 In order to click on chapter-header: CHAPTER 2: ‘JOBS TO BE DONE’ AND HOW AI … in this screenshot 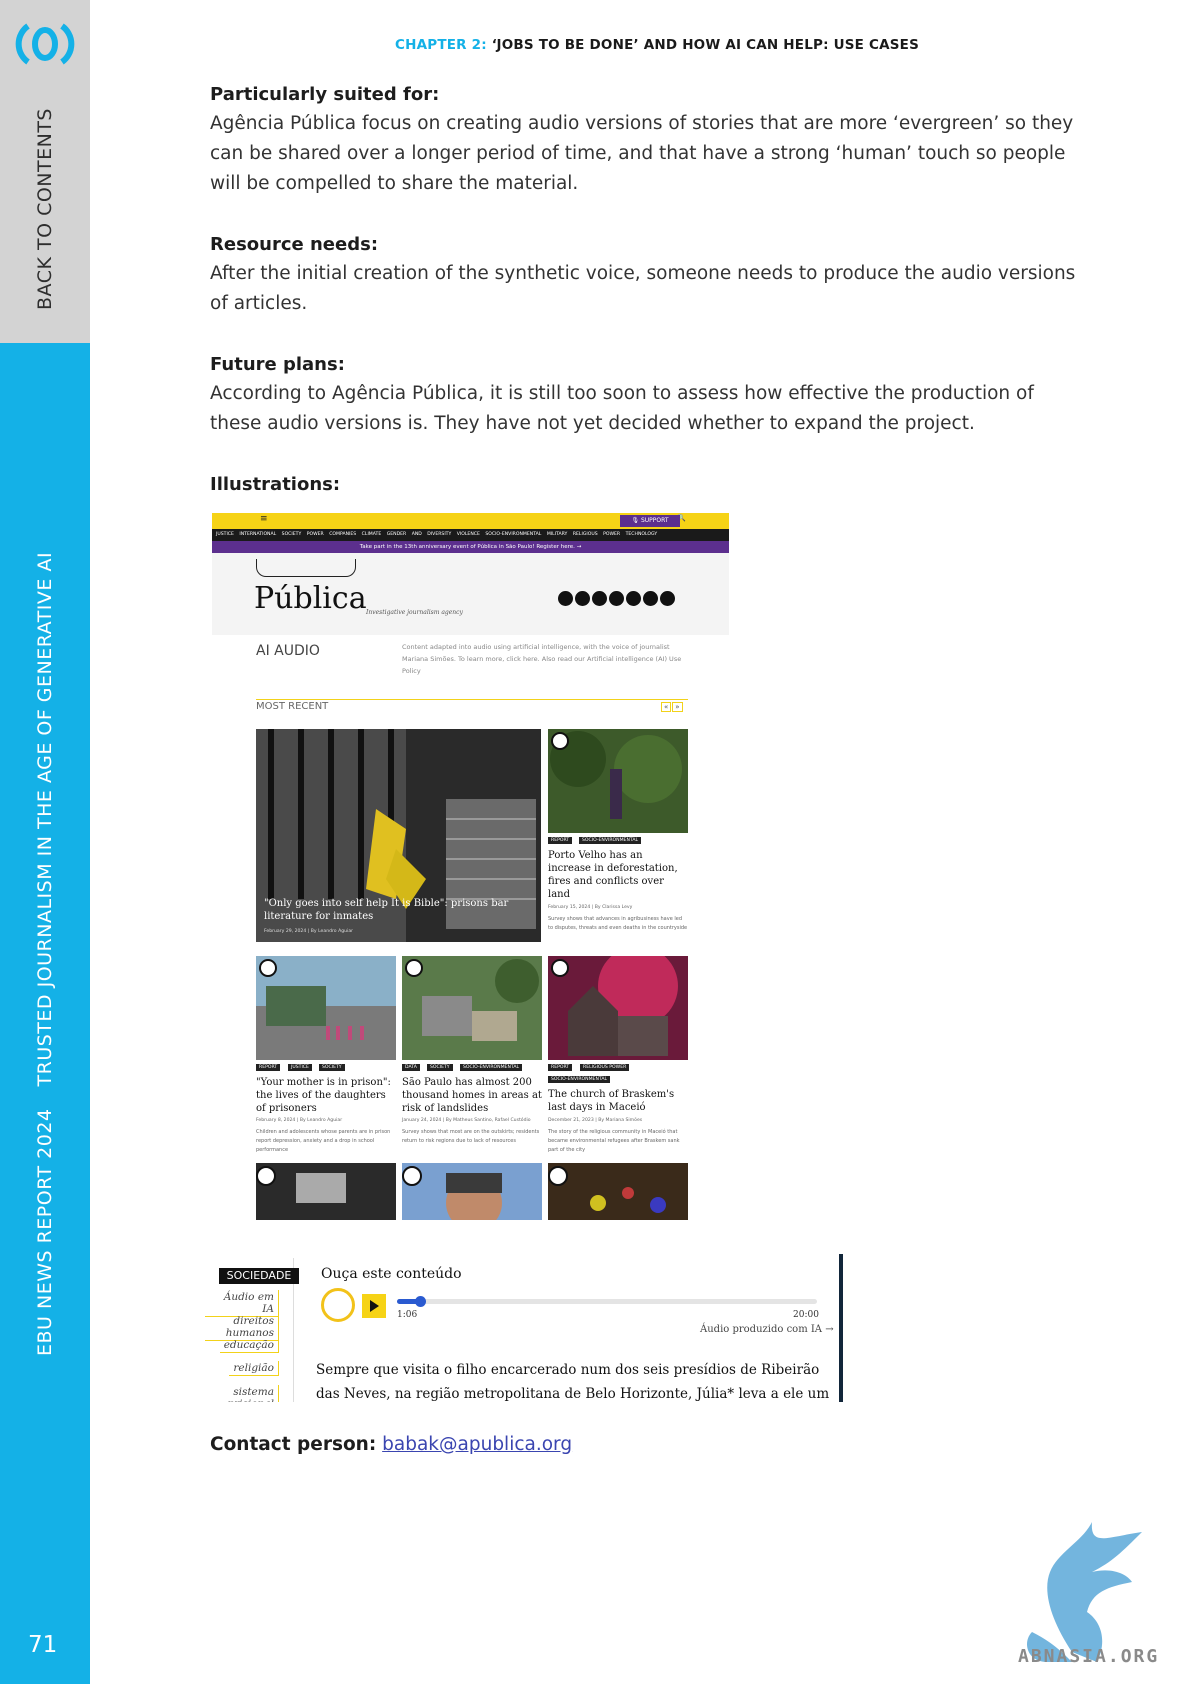, I will do `click(657, 45)`.